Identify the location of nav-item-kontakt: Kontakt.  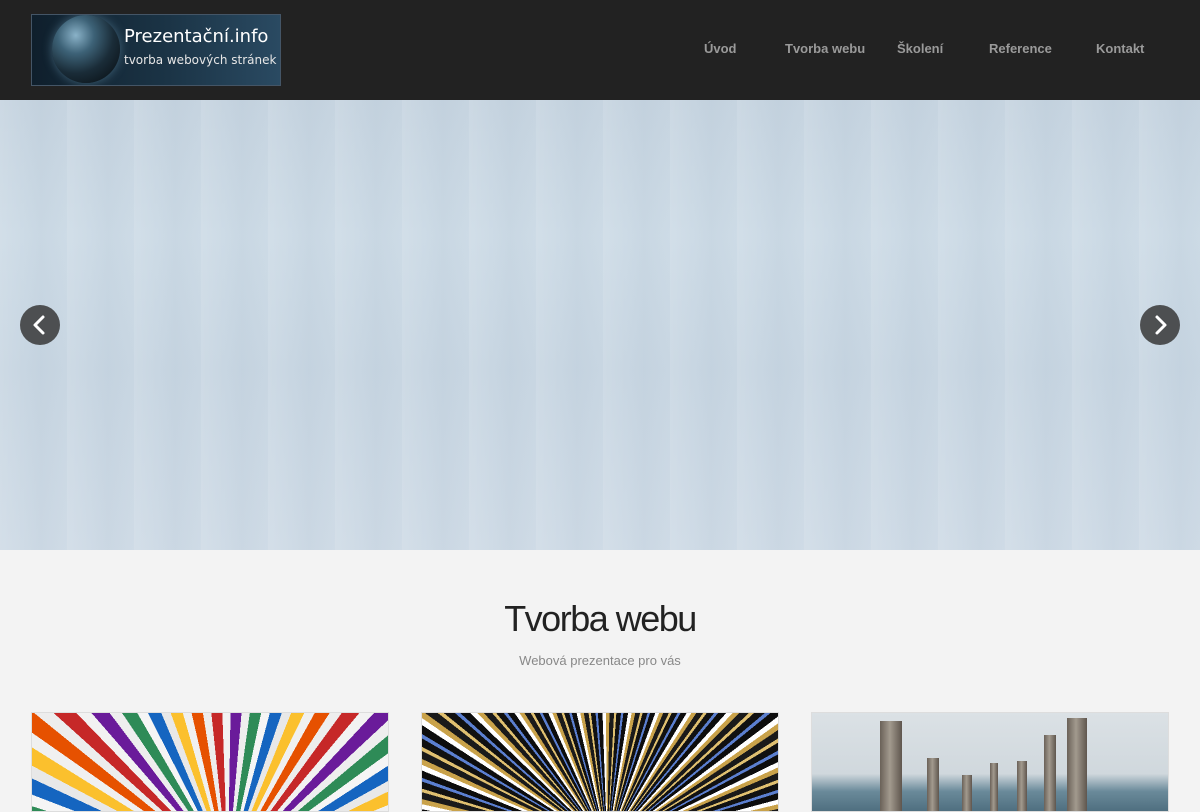
(1120, 48).